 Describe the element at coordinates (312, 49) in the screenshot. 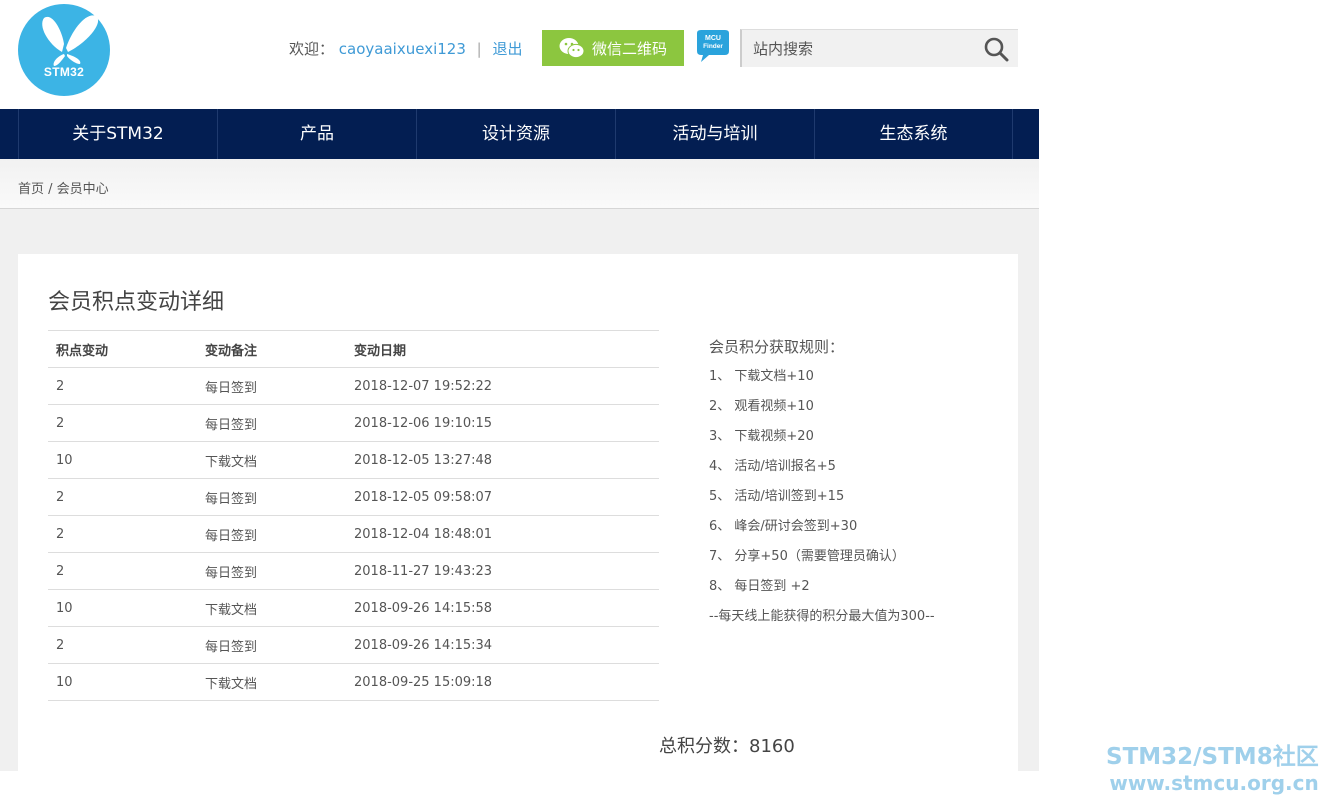

I see `welcome-label: 欢迎：` at that location.